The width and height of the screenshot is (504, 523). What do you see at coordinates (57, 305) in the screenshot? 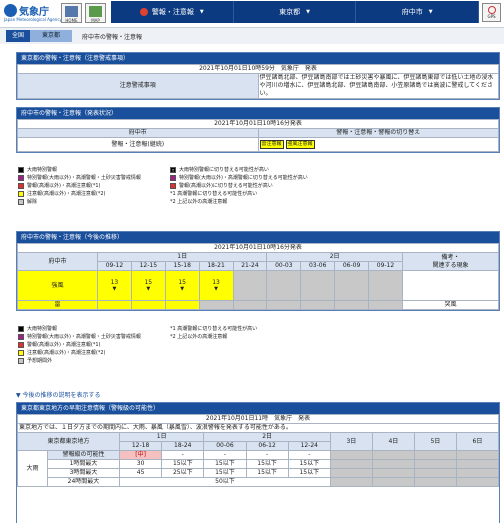
I see `row-label-thunder: 雷` at bounding box center [57, 305].